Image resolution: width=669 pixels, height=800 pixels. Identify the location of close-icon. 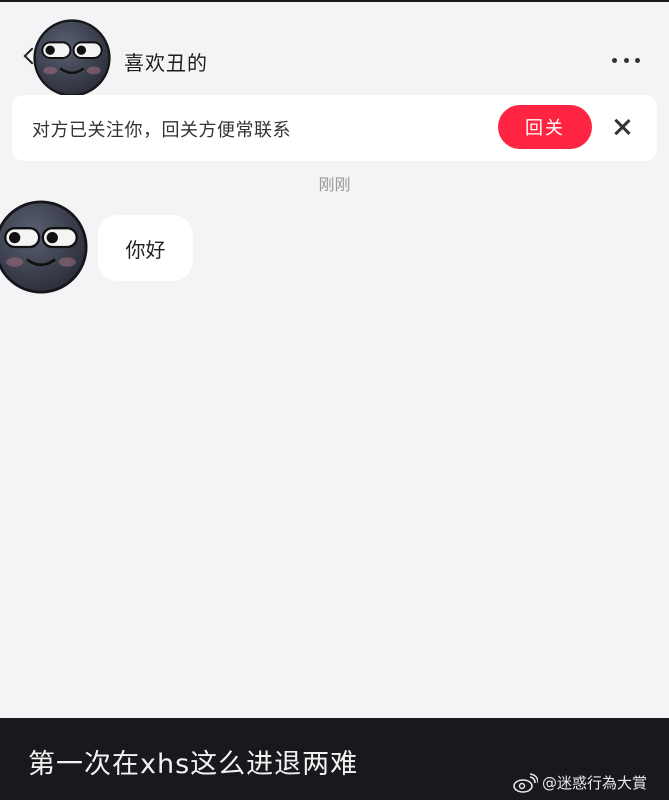
(622, 127).